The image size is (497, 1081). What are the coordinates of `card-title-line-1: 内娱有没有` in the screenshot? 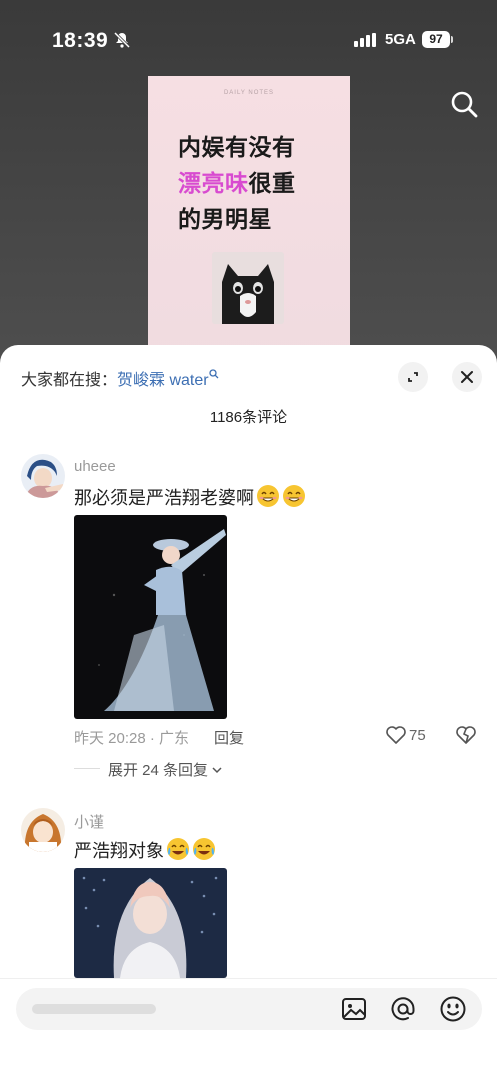 It's located at (237, 147).